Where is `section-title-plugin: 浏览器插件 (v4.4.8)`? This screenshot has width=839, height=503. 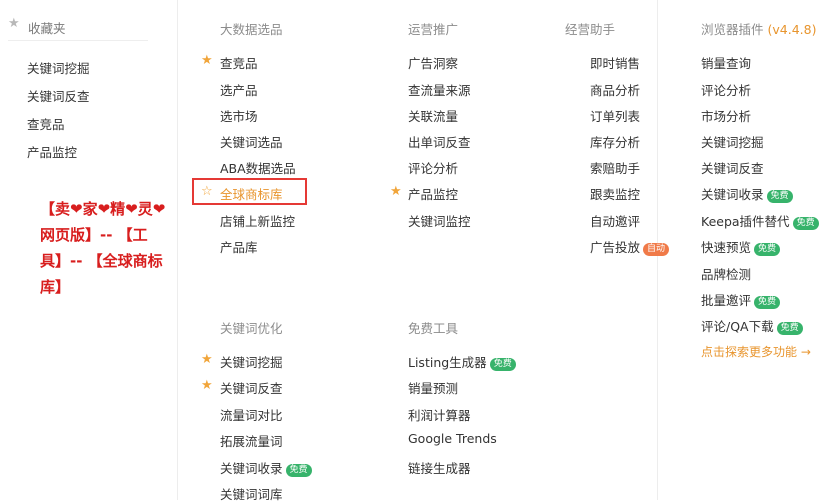
section-title-plugin: 浏览器插件 (v4.4.8) is located at coordinates (758, 28).